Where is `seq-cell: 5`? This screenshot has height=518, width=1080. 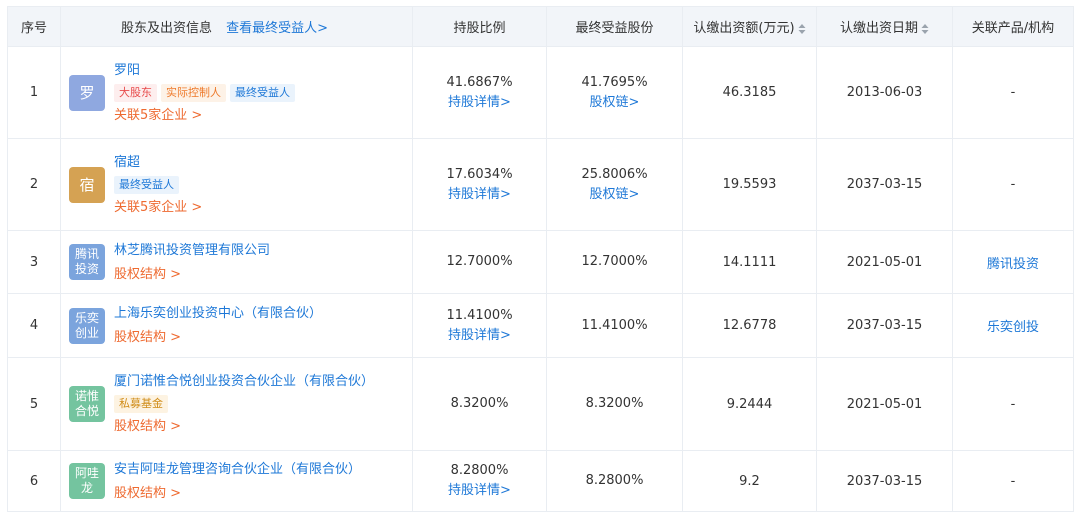
seq-cell: 5 is located at coordinates (34, 404).